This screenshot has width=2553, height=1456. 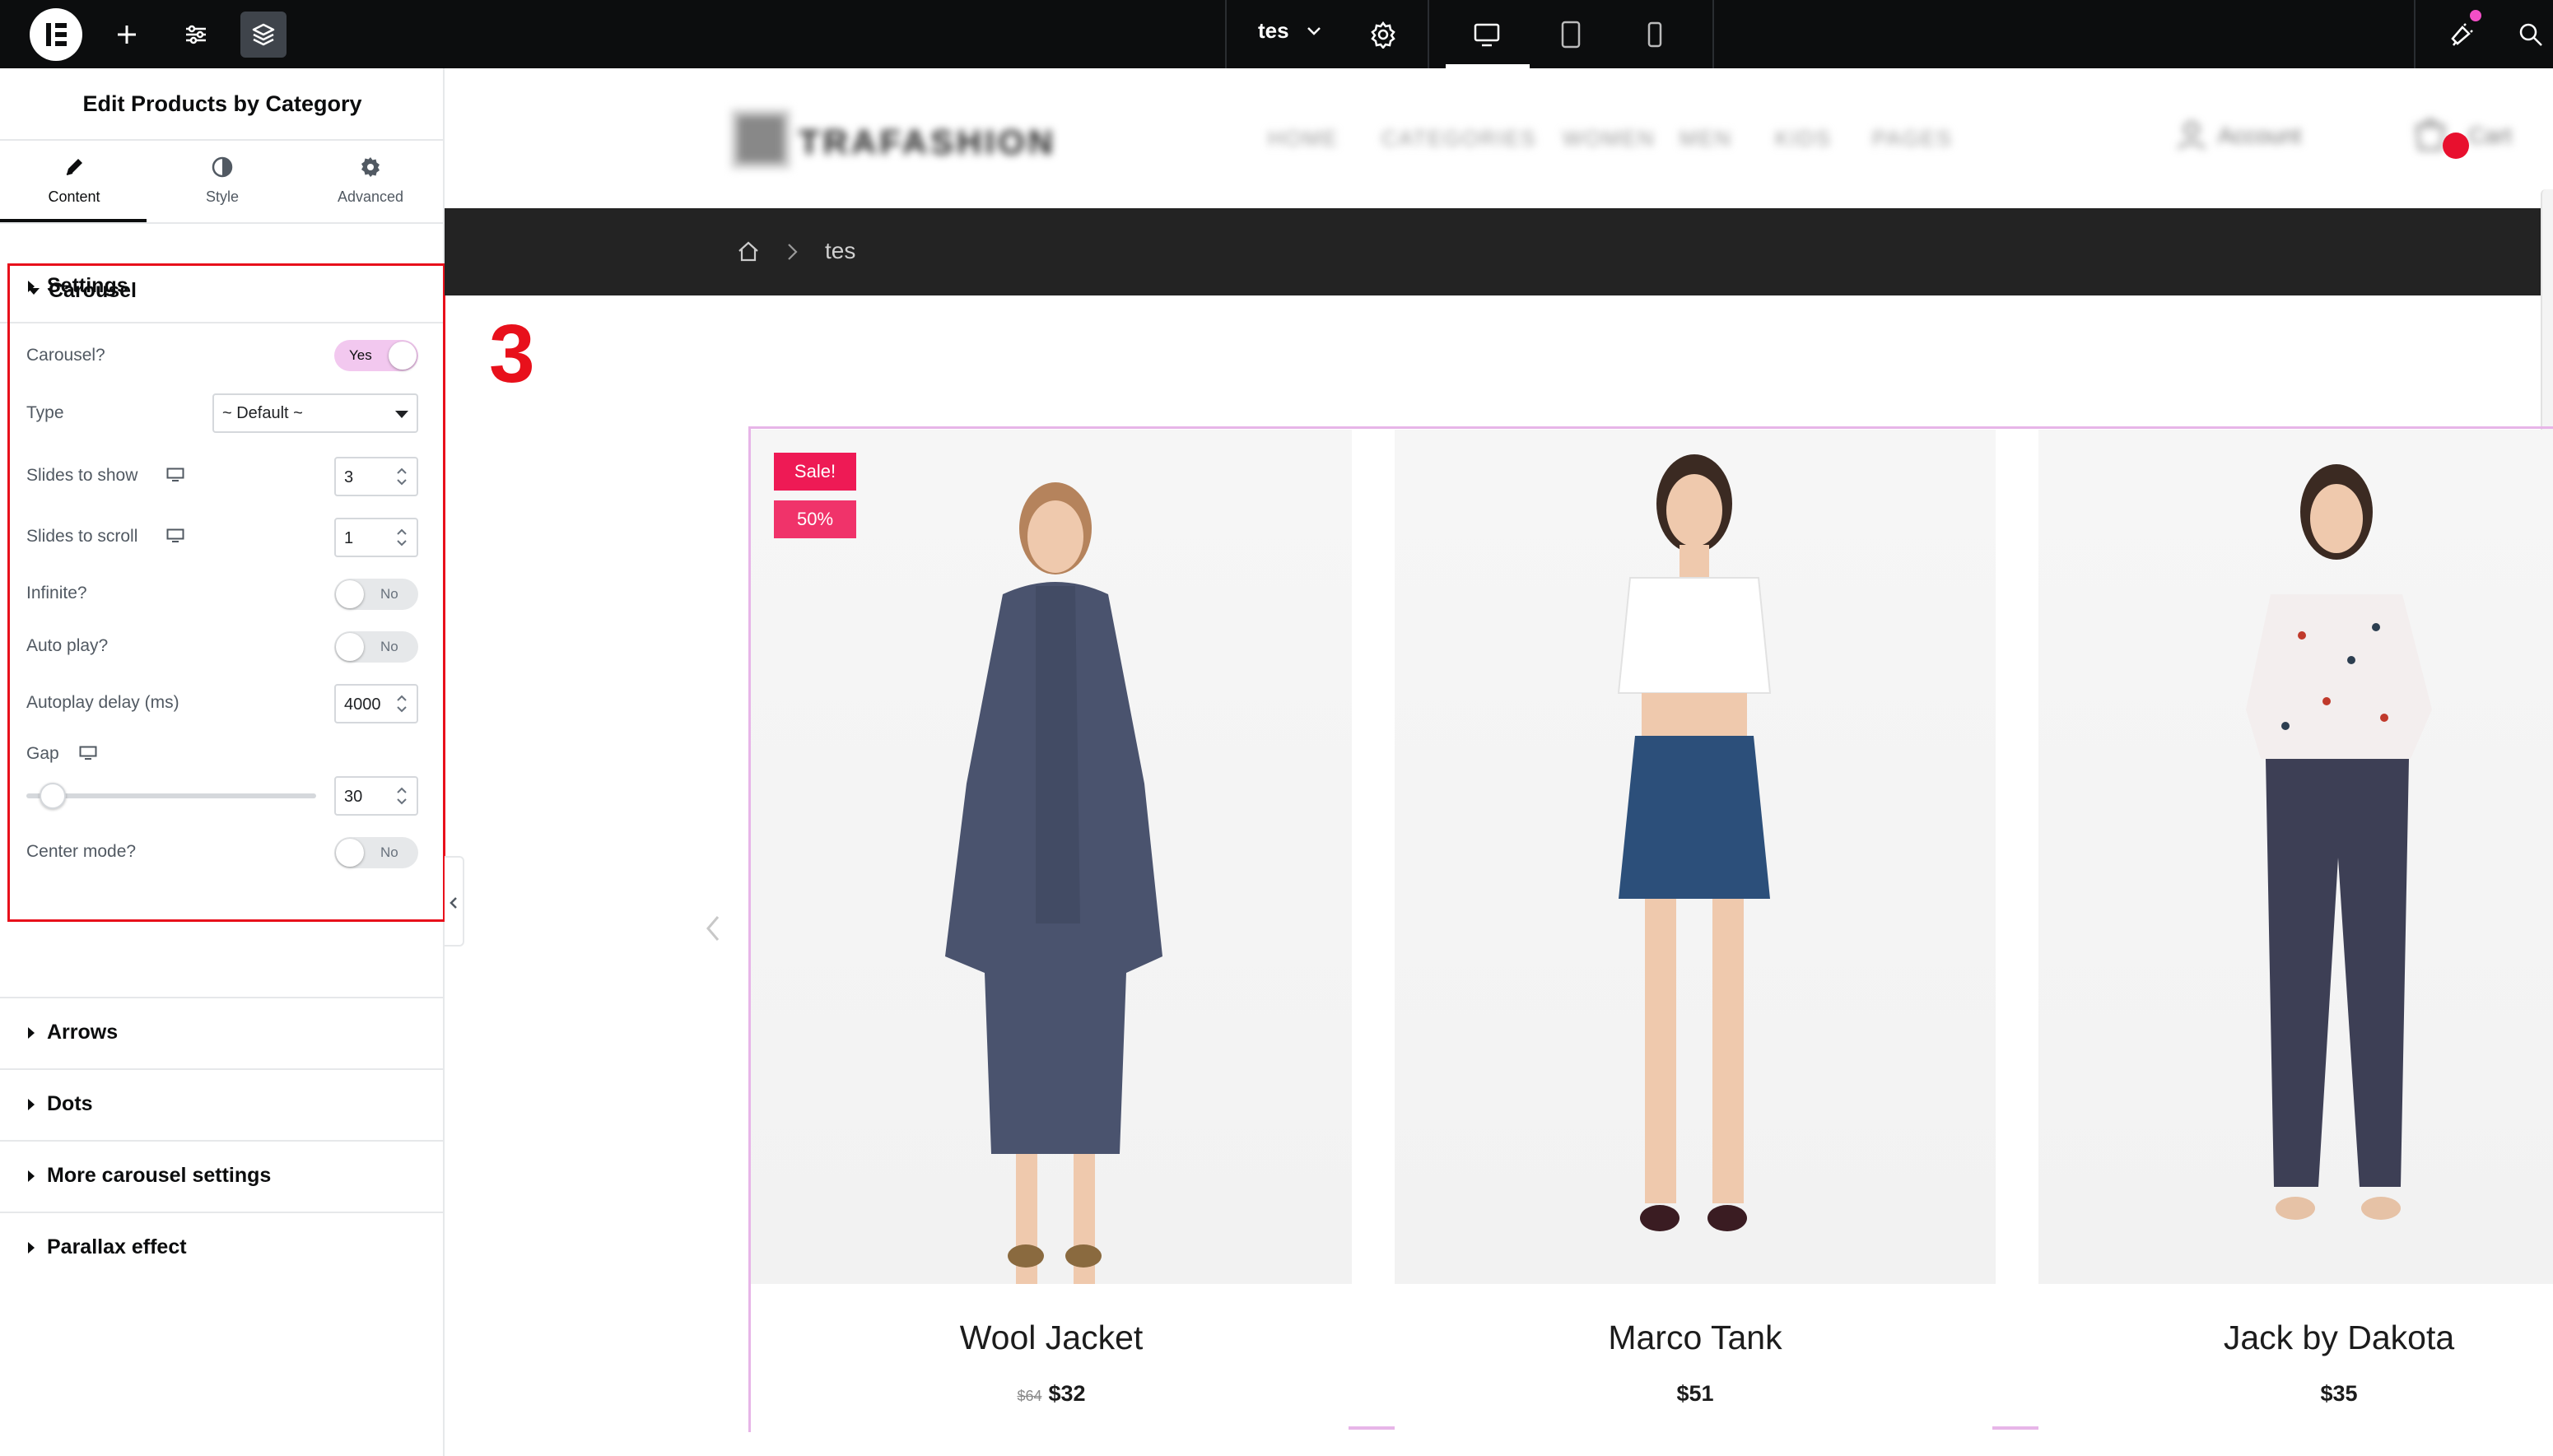 What do you see at coordinates (1303, 138) in the screenshot?
I see `nav-item-home: HOME` at bounding box center [1303, 138].